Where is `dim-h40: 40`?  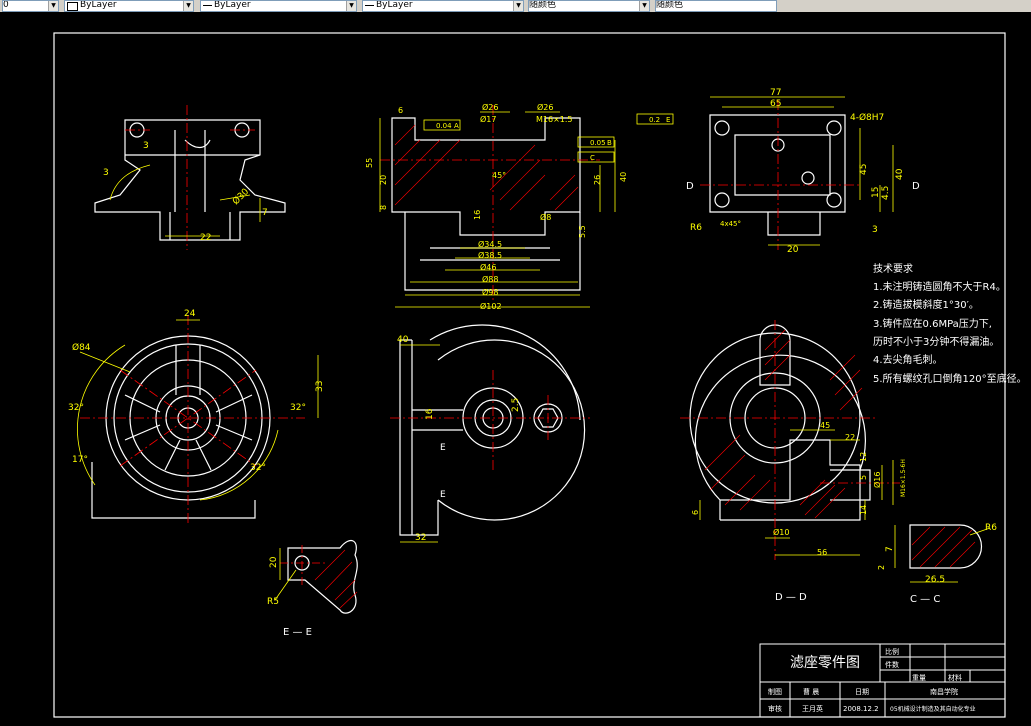
dim-h40: 40 is located at coordinates (900, 174).